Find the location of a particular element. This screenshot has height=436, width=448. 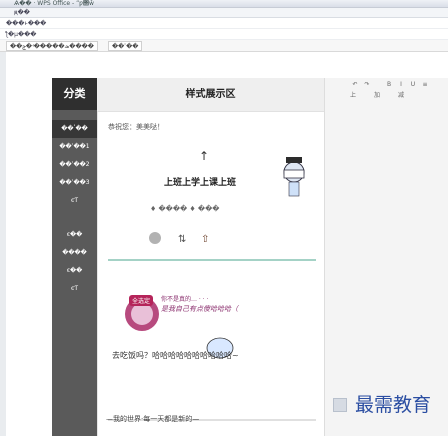

undo-button: ↶ is located at coordinates (355, 84).